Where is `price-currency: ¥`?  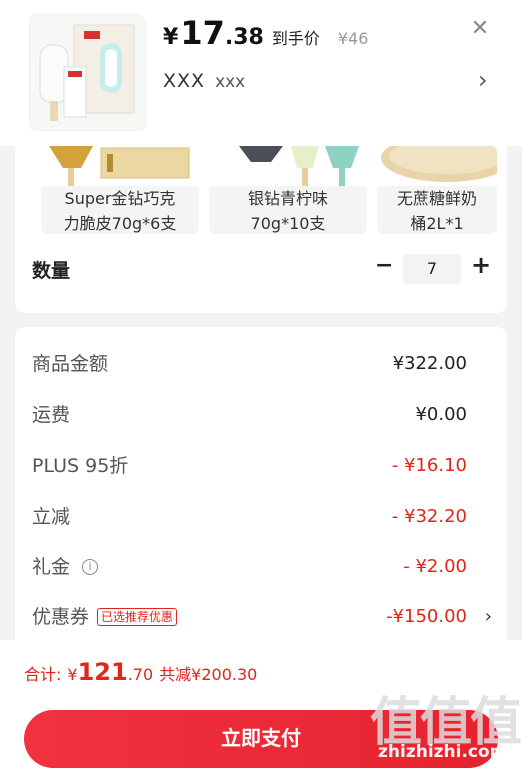
price-currency: ¥ is located at coordinates (171, 37).